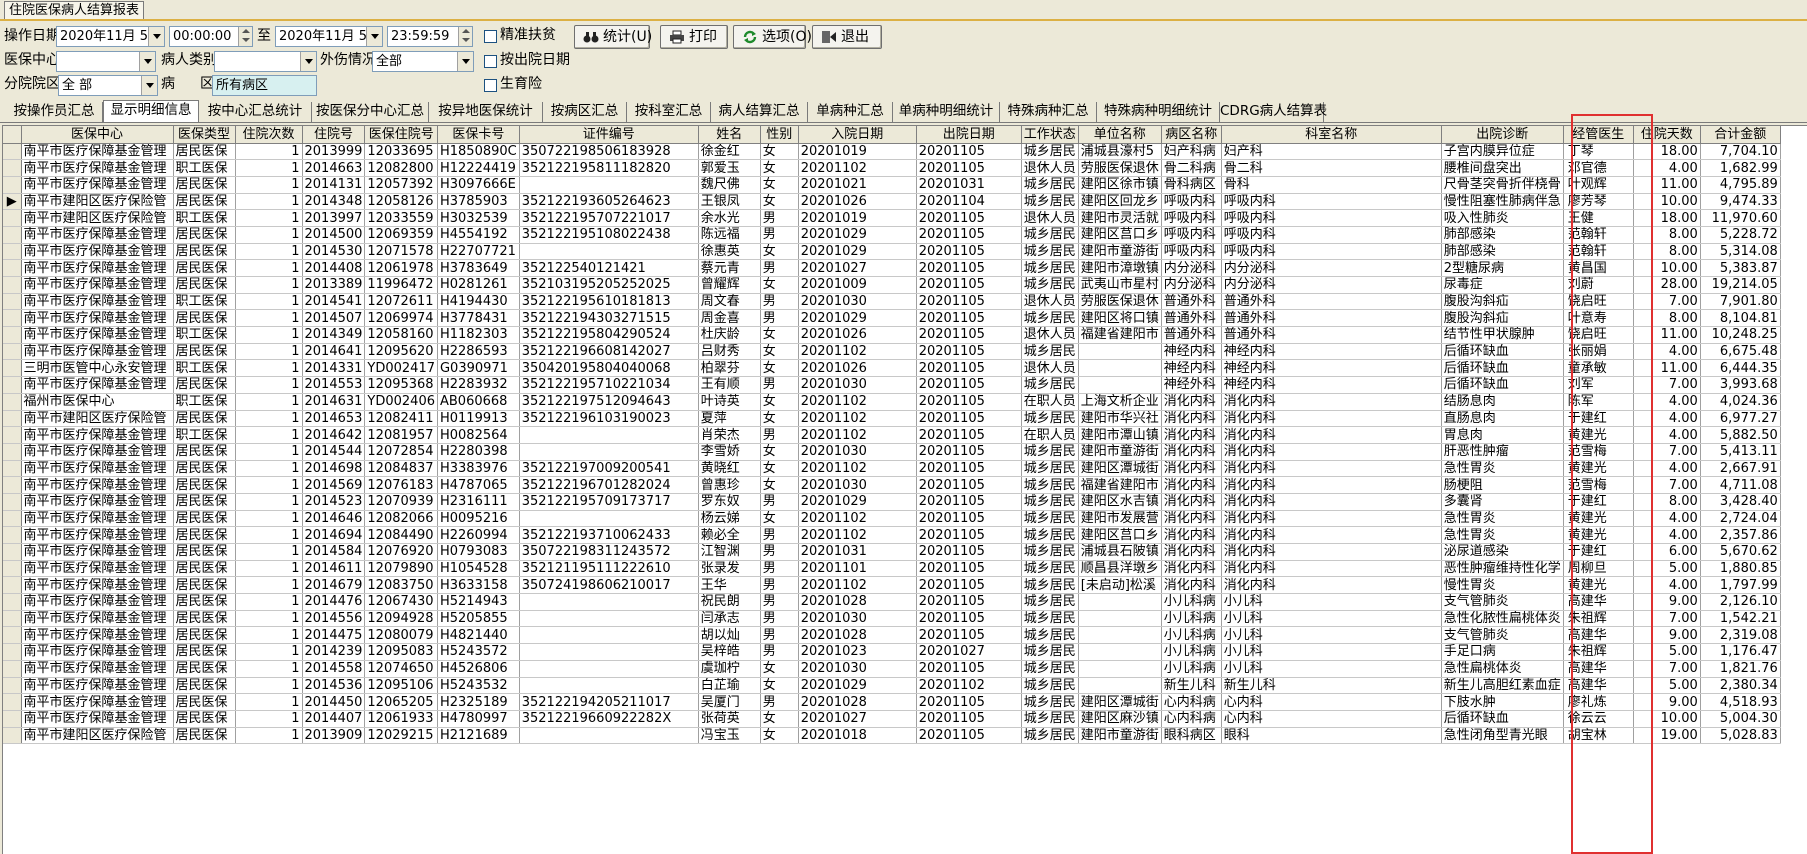 The width and height of the screenshot is (1807, 854). What do you see at coordinates (1120, 285) in the screenshot?
I see `table-cell: 武夷山市星村` at bounding box center [1120, 285].